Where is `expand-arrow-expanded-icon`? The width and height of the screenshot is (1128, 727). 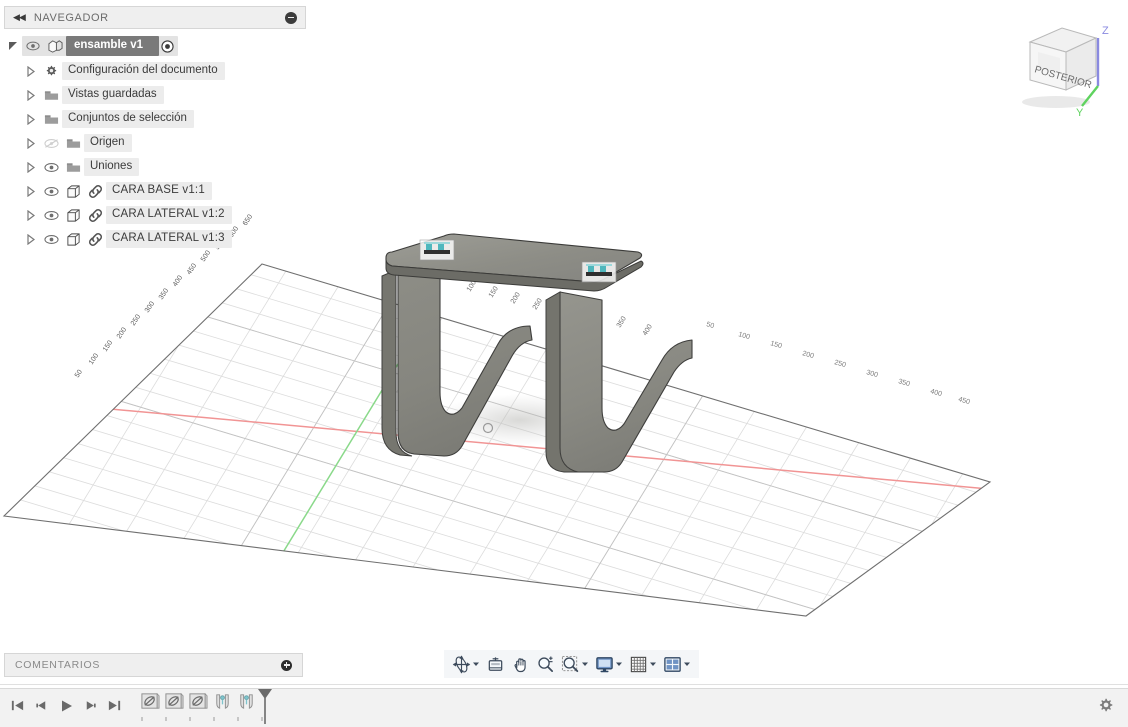 expand-arrow-expanded-icon is located at coordinates (13, 46).